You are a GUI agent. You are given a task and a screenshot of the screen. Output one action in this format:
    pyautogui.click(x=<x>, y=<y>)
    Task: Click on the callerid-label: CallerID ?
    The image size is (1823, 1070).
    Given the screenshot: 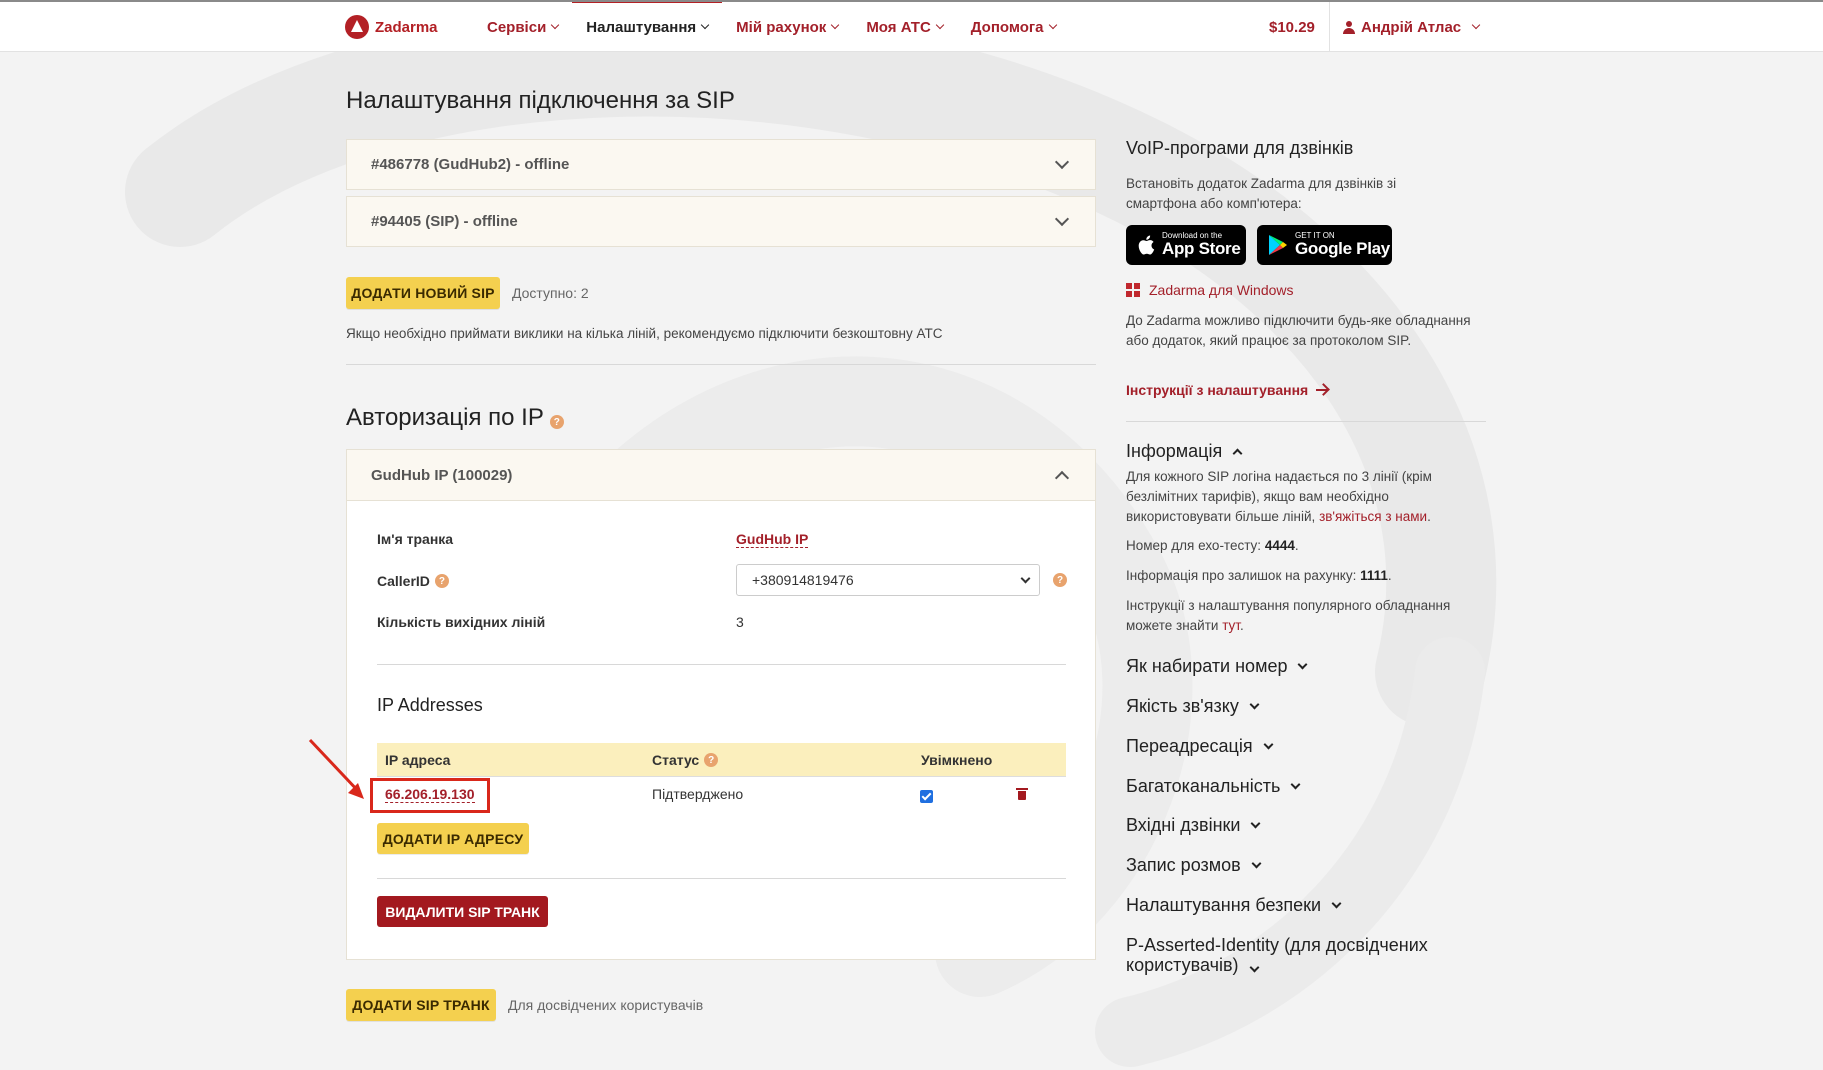 What is the action you would take?
    pyautogui.click(x=413, y=581)
    